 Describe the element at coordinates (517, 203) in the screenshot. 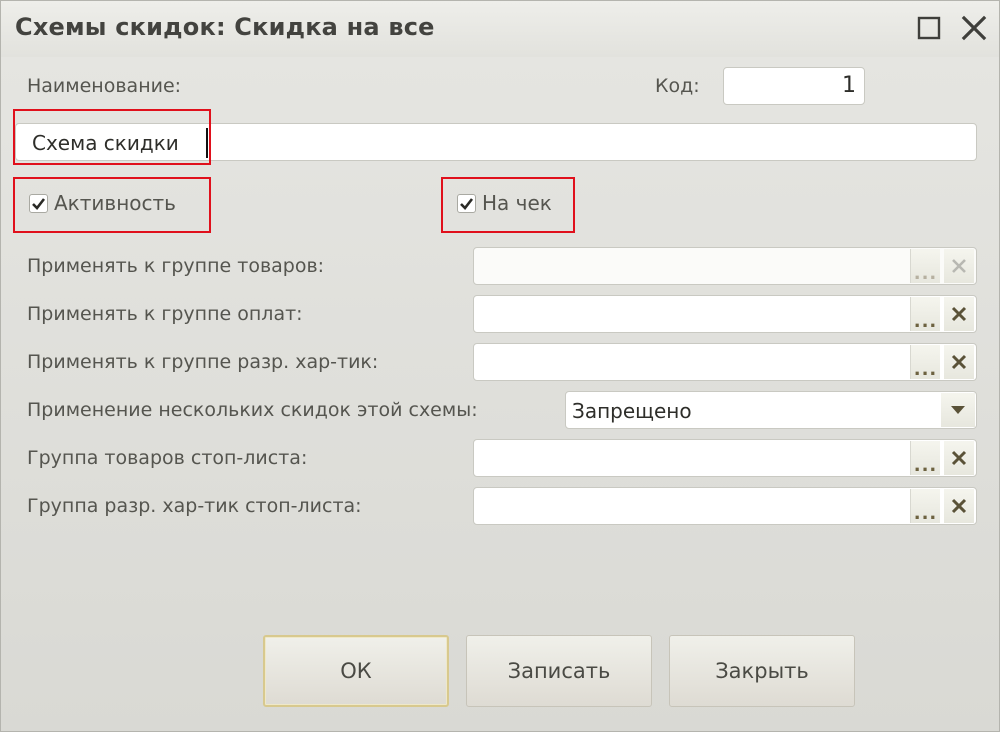

I see `receipt-label: На чек` at that location.